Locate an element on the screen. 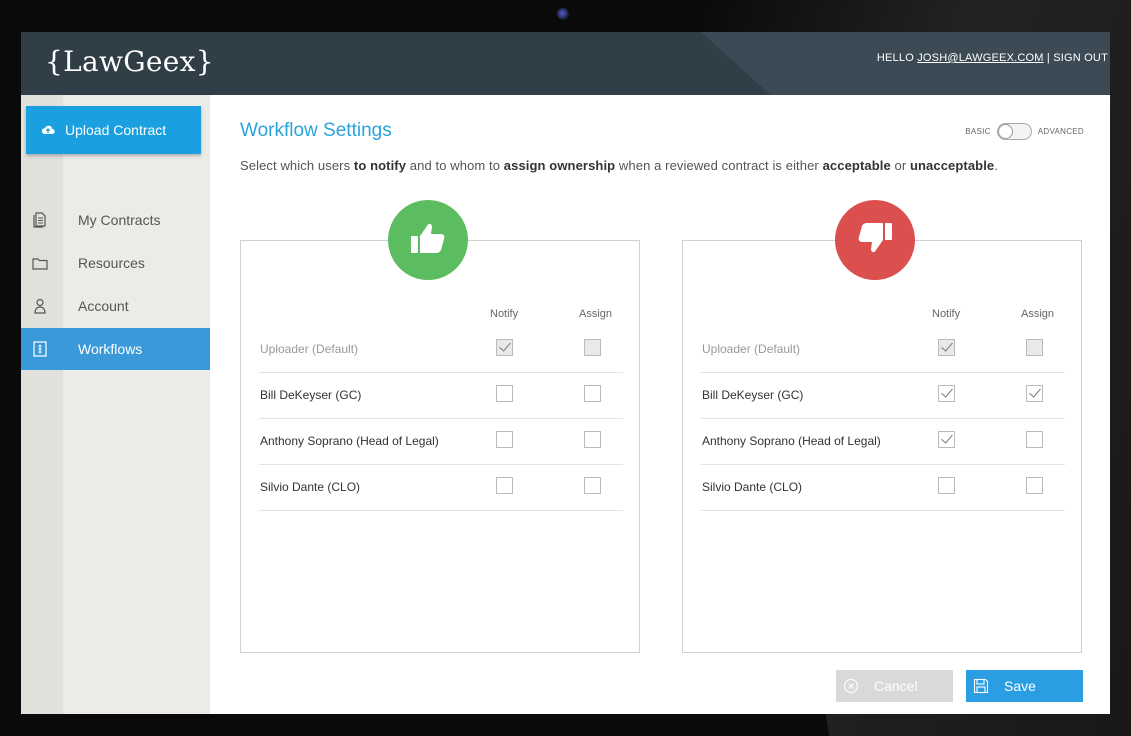  save-label: Save is located at coordinates (1020, 686).